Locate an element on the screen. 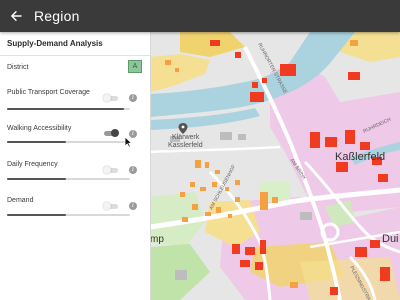  public-transport-coverage-toggle is located at coordinates (110, 98).